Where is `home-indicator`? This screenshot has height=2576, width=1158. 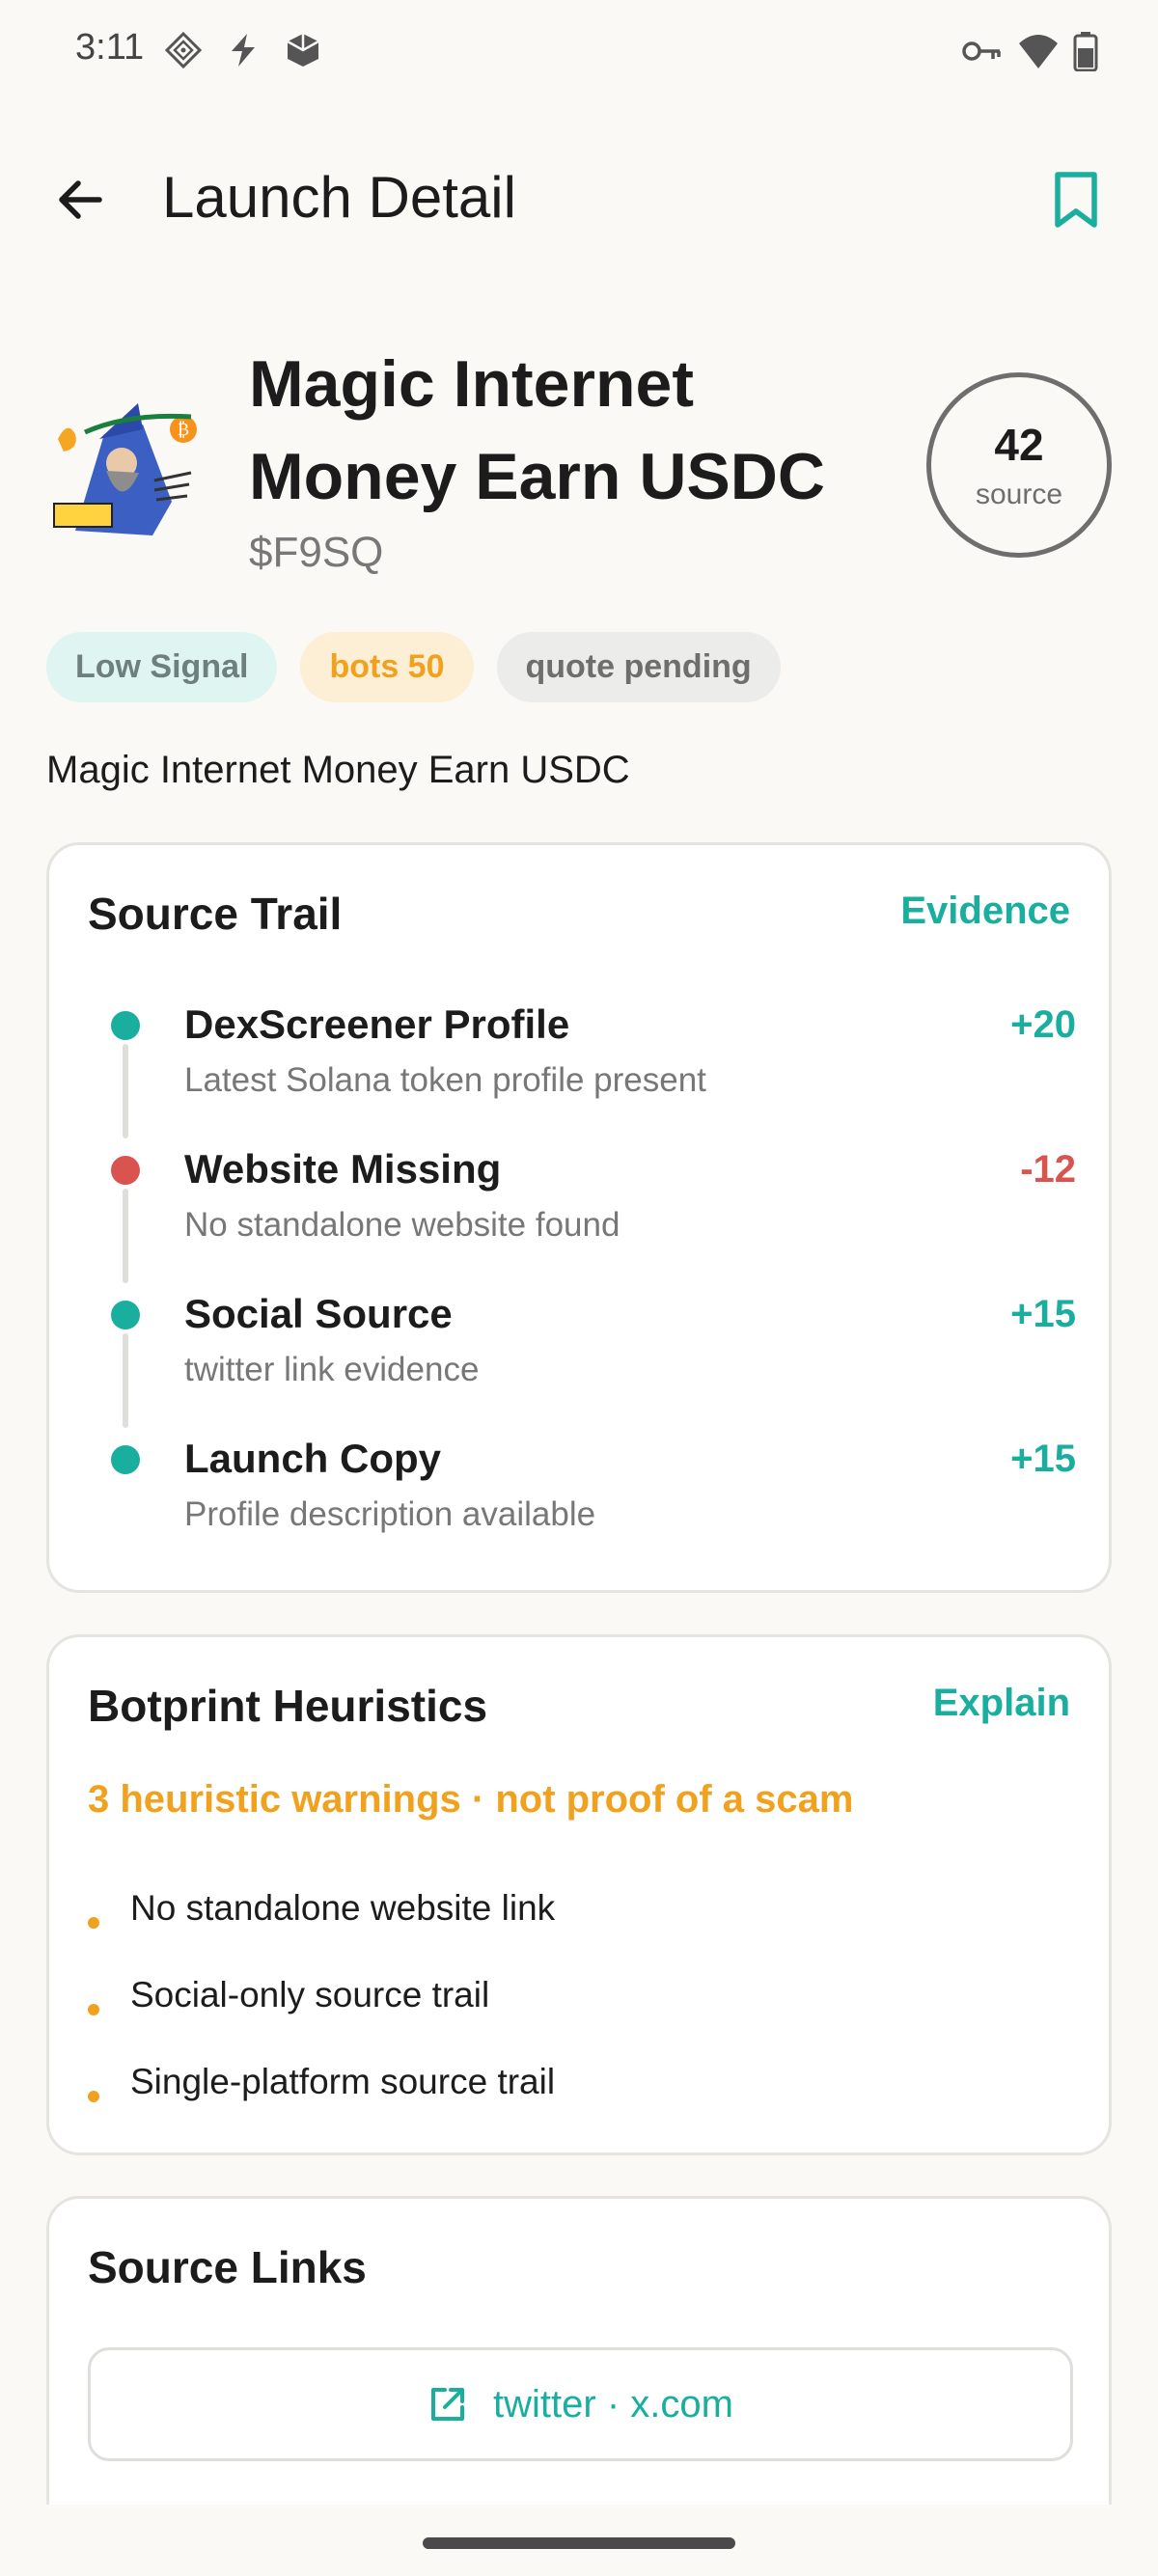
home-indicator is located at coordinates (579, 2543).